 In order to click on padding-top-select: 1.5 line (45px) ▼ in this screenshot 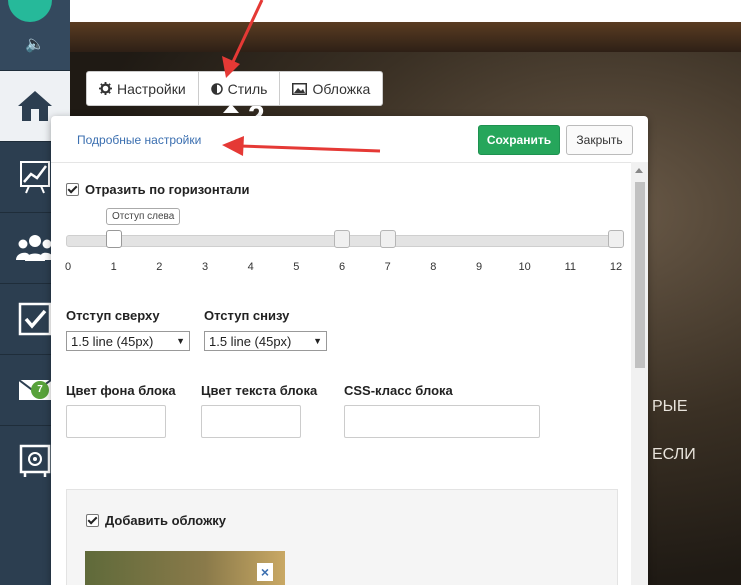, I will do `click(128, 341)`.